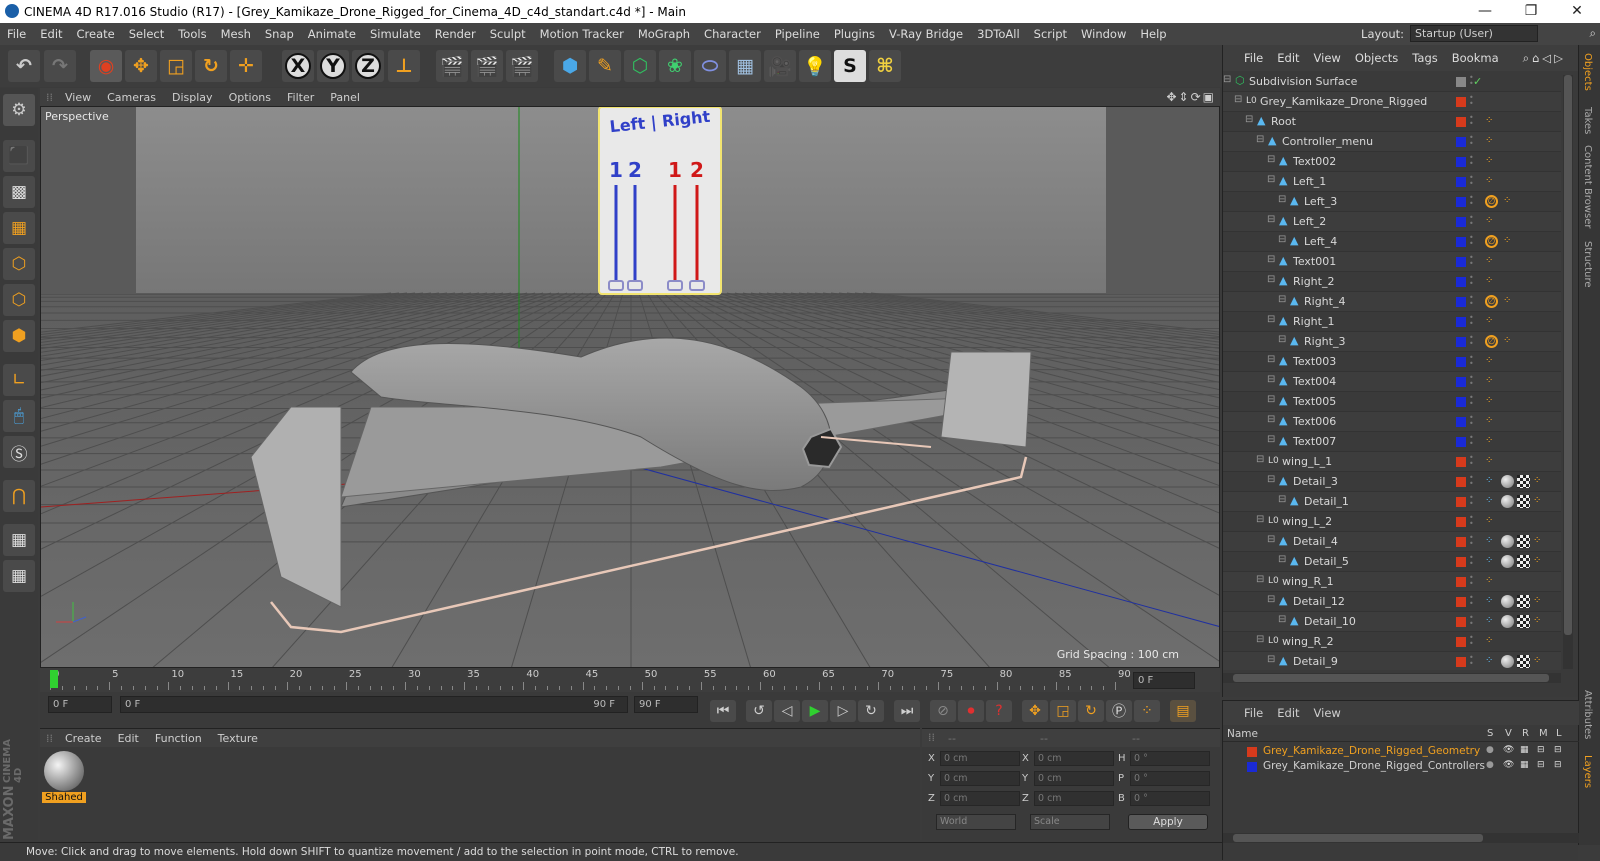  Describe the element at coordinates (1153, 34) in the screenshot. I see `menu-help: Help` at that location.